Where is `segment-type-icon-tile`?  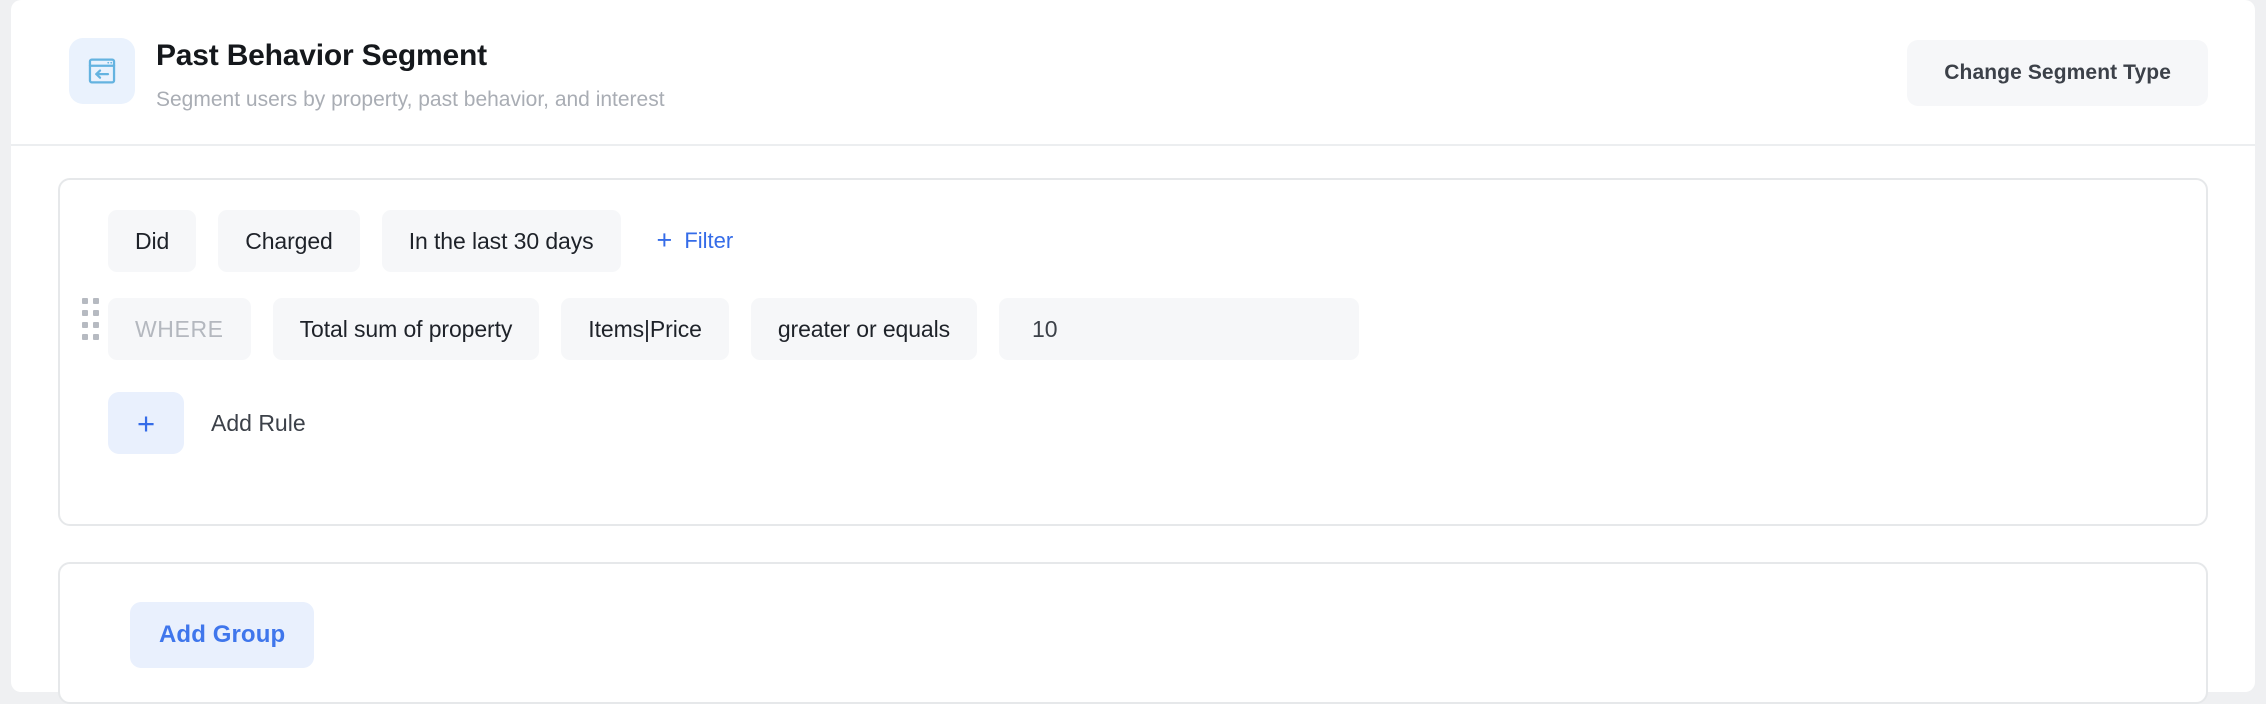 segment-type-icon-tile is located at coordinates (102, 71).